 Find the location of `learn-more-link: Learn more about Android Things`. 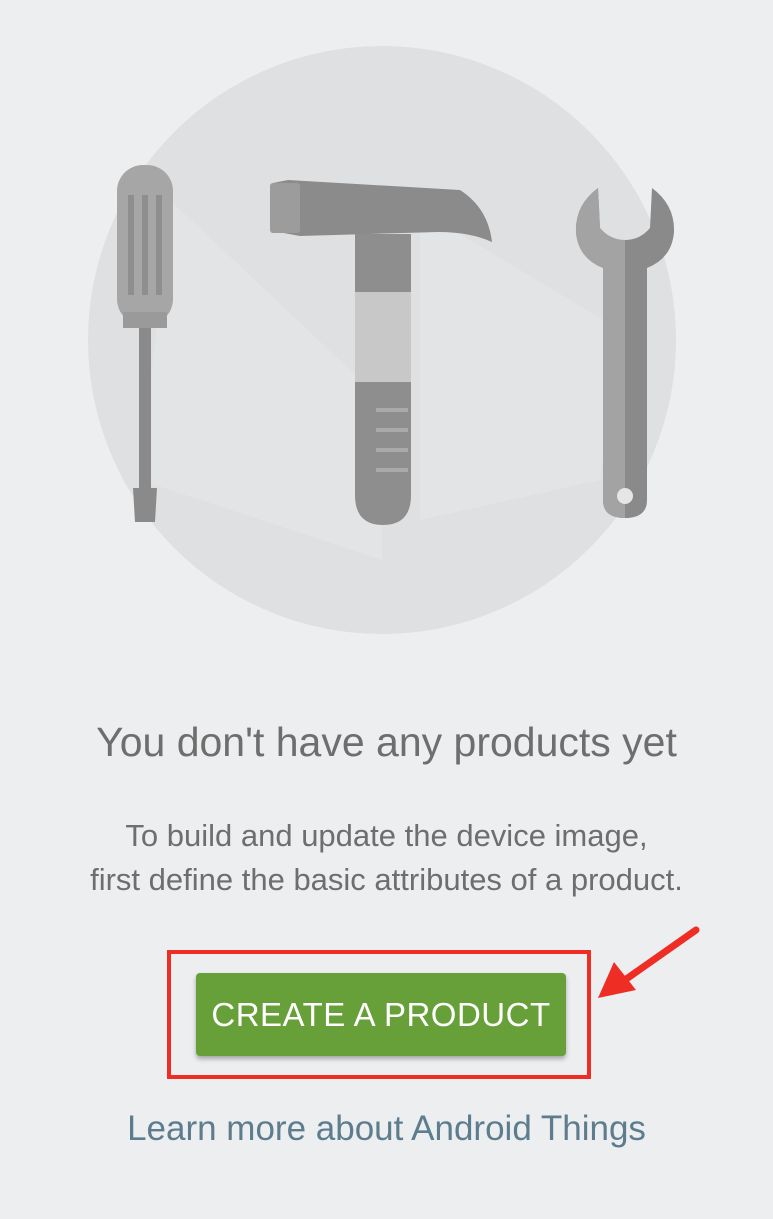

learn-more-link: Learn more about Android Things is located at coordinates (386, 1129).